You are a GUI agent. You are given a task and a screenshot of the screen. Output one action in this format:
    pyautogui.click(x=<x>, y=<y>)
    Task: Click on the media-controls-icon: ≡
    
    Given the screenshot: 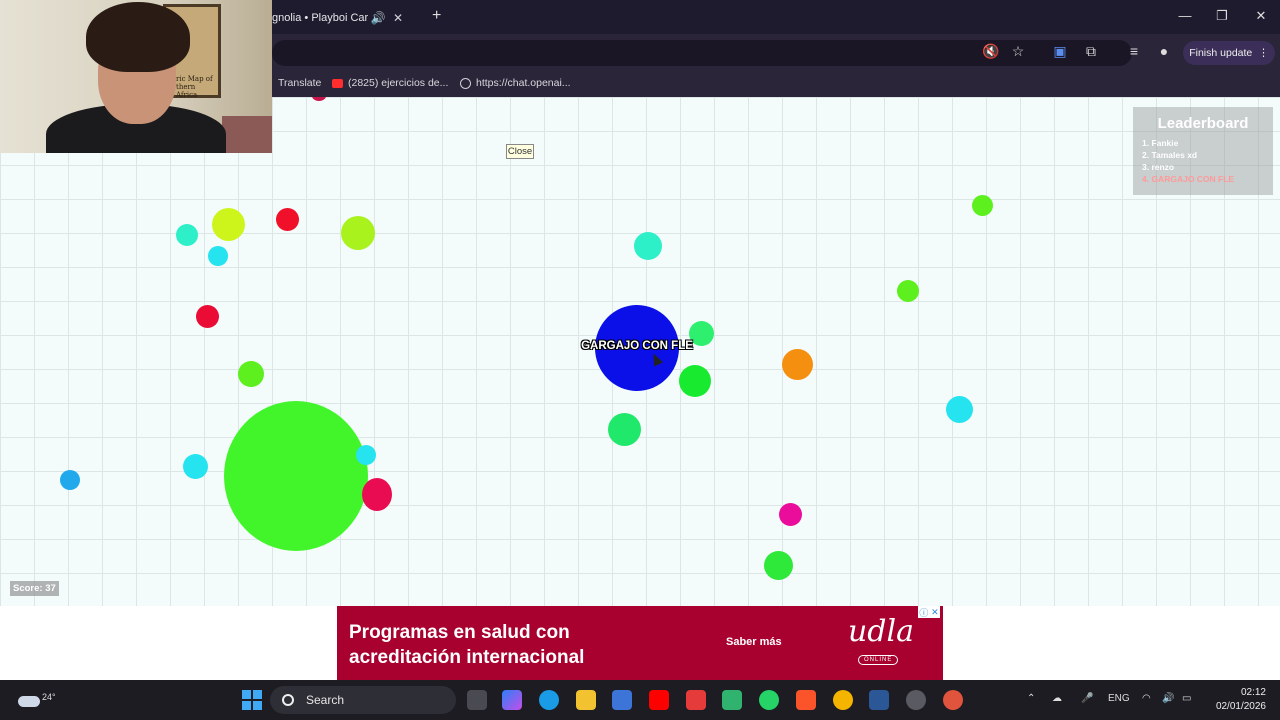 What is the action you would take?
    pyautogui.click(x=1134, y=53)
    